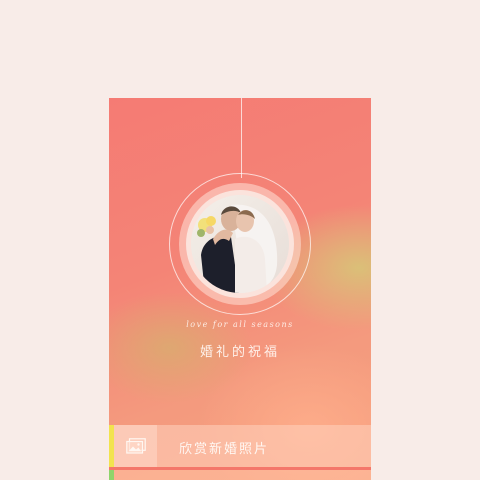 The width and height of the screenshot is (480, 480). Describe the element at coordinates (135, 446) in the screenshot. I see `photo-gallery-icon` at that location.